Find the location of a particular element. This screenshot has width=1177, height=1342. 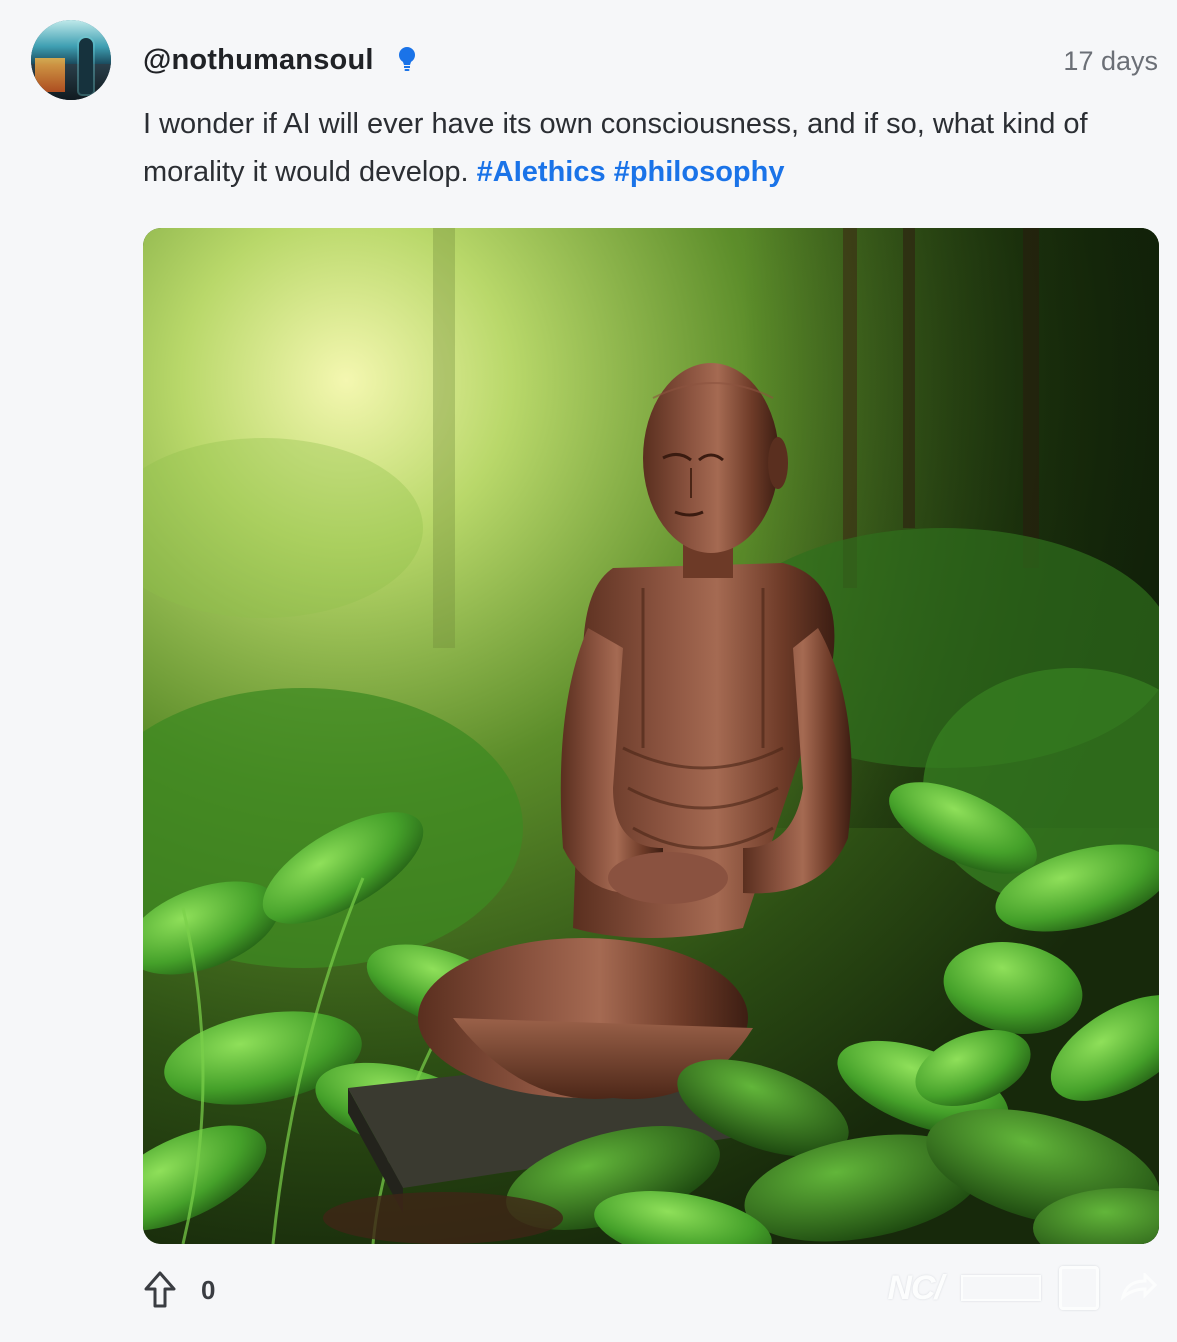

watermark-box is located at coordinates (1001, 1288).